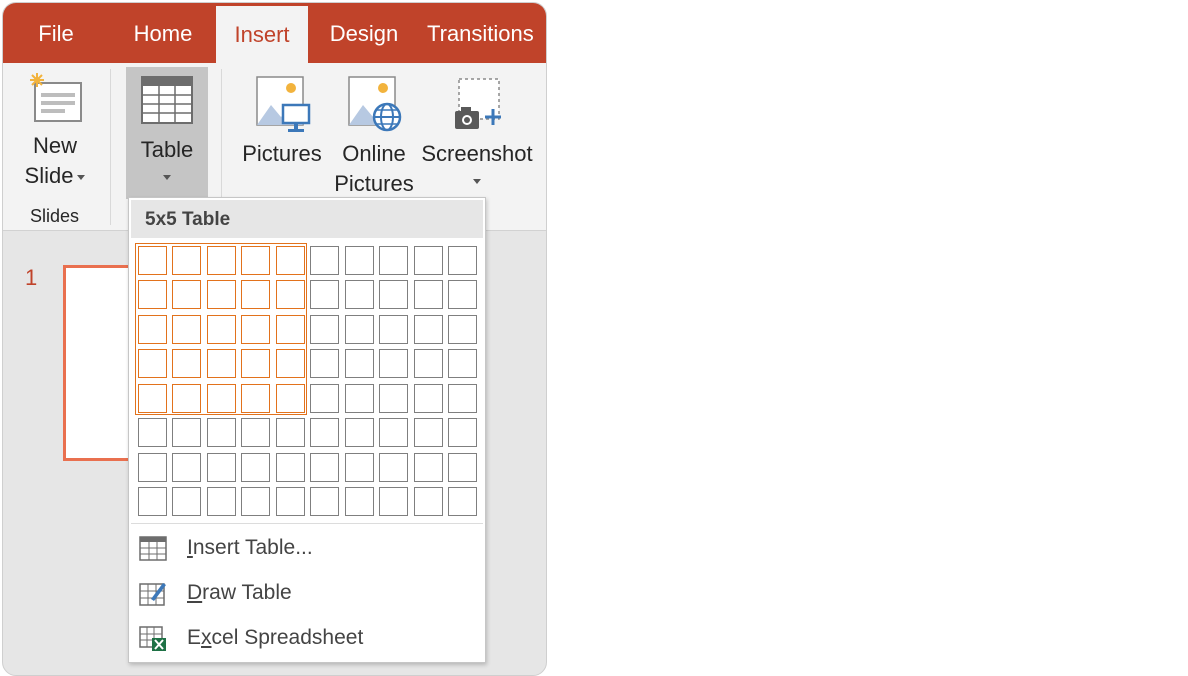  Describe the element at coordinates (55, 216) in the screenshot. I see `slides-group-label: Slides` at that location.